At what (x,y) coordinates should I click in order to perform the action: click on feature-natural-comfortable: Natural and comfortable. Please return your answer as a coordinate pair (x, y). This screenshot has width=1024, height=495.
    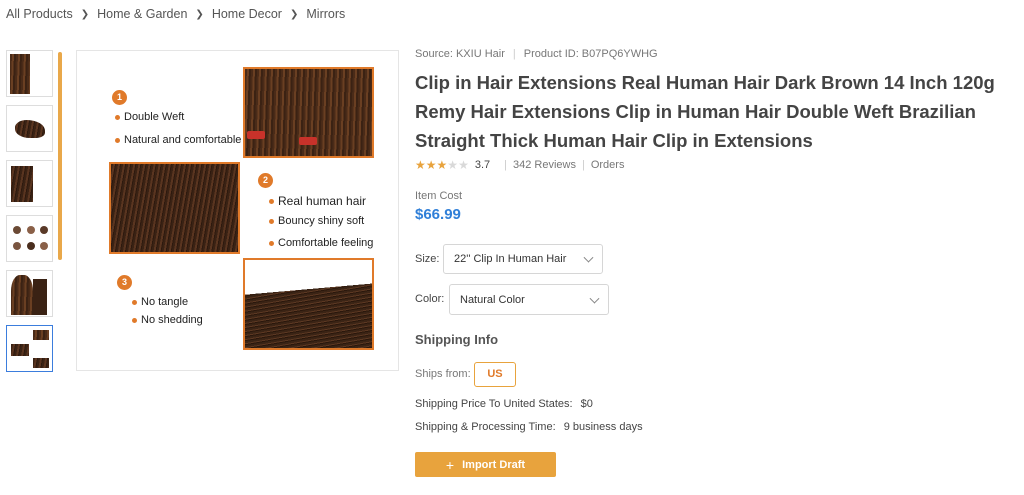
    Looking at the image, I should click on (178, 140).